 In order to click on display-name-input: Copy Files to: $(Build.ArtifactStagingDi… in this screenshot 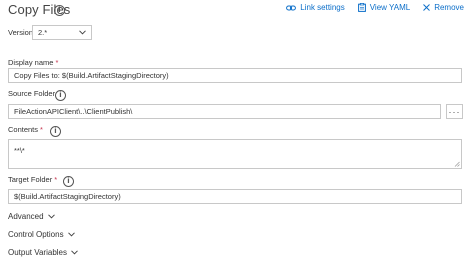, I will do `click(235, 75)`.